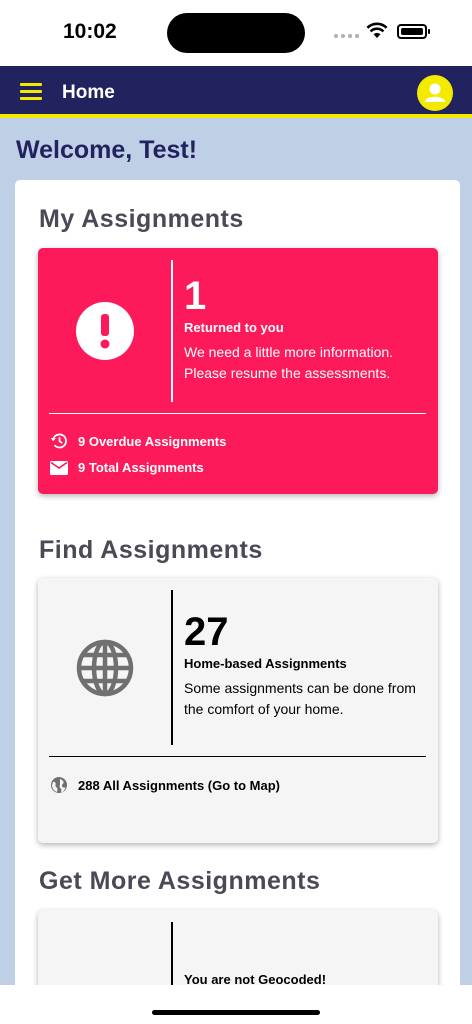  I want to click on status-bar: 10:02, so click(236, 33).